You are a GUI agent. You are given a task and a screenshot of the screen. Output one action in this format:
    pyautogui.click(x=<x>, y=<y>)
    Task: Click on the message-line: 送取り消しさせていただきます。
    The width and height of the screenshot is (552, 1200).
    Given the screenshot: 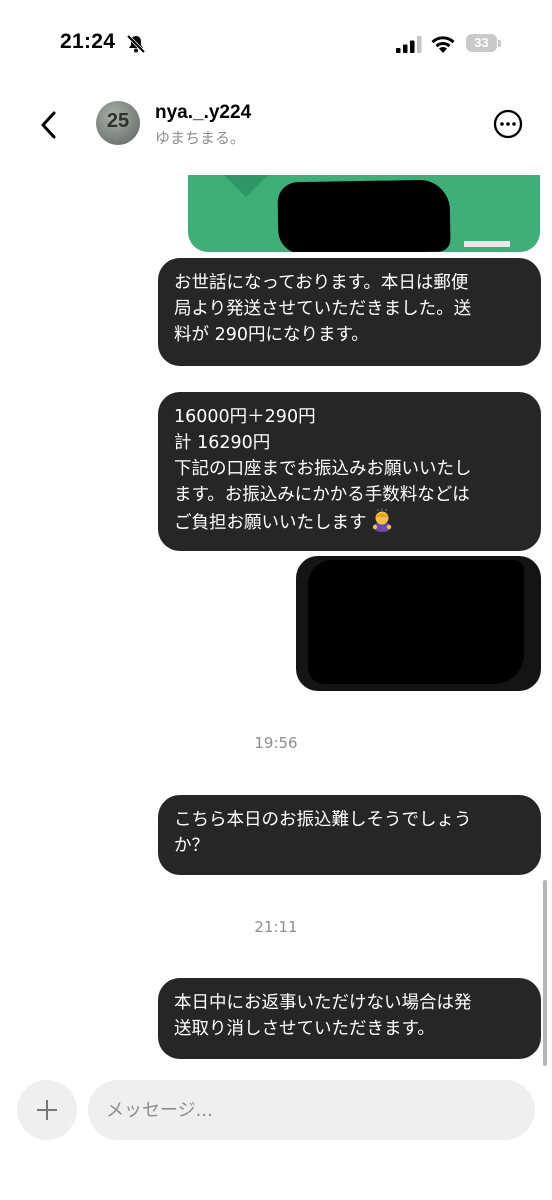 What is the action you would take?
    pyautogui.click(x=304, y=1029)
    